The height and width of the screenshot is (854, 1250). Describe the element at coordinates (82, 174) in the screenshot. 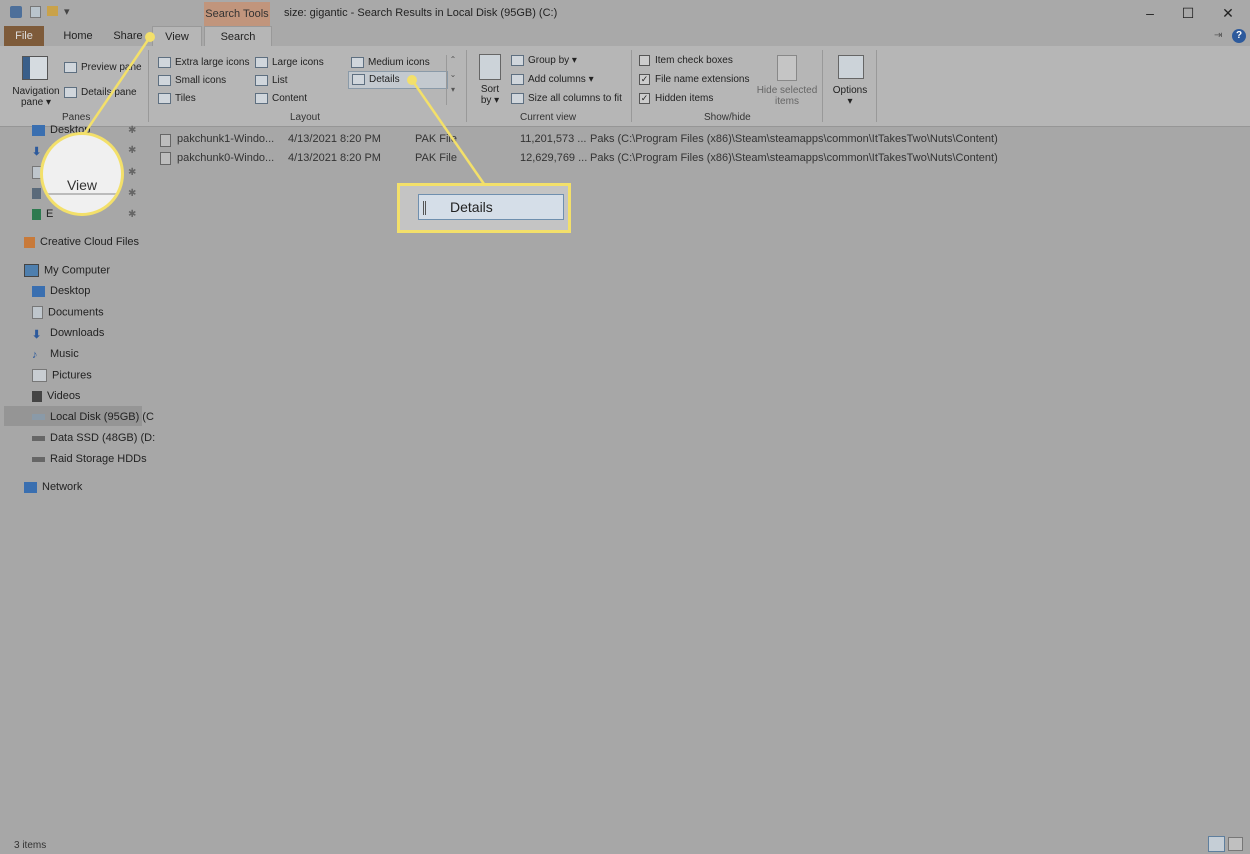

I see `view-tab-zoom-callout: View` at that location.